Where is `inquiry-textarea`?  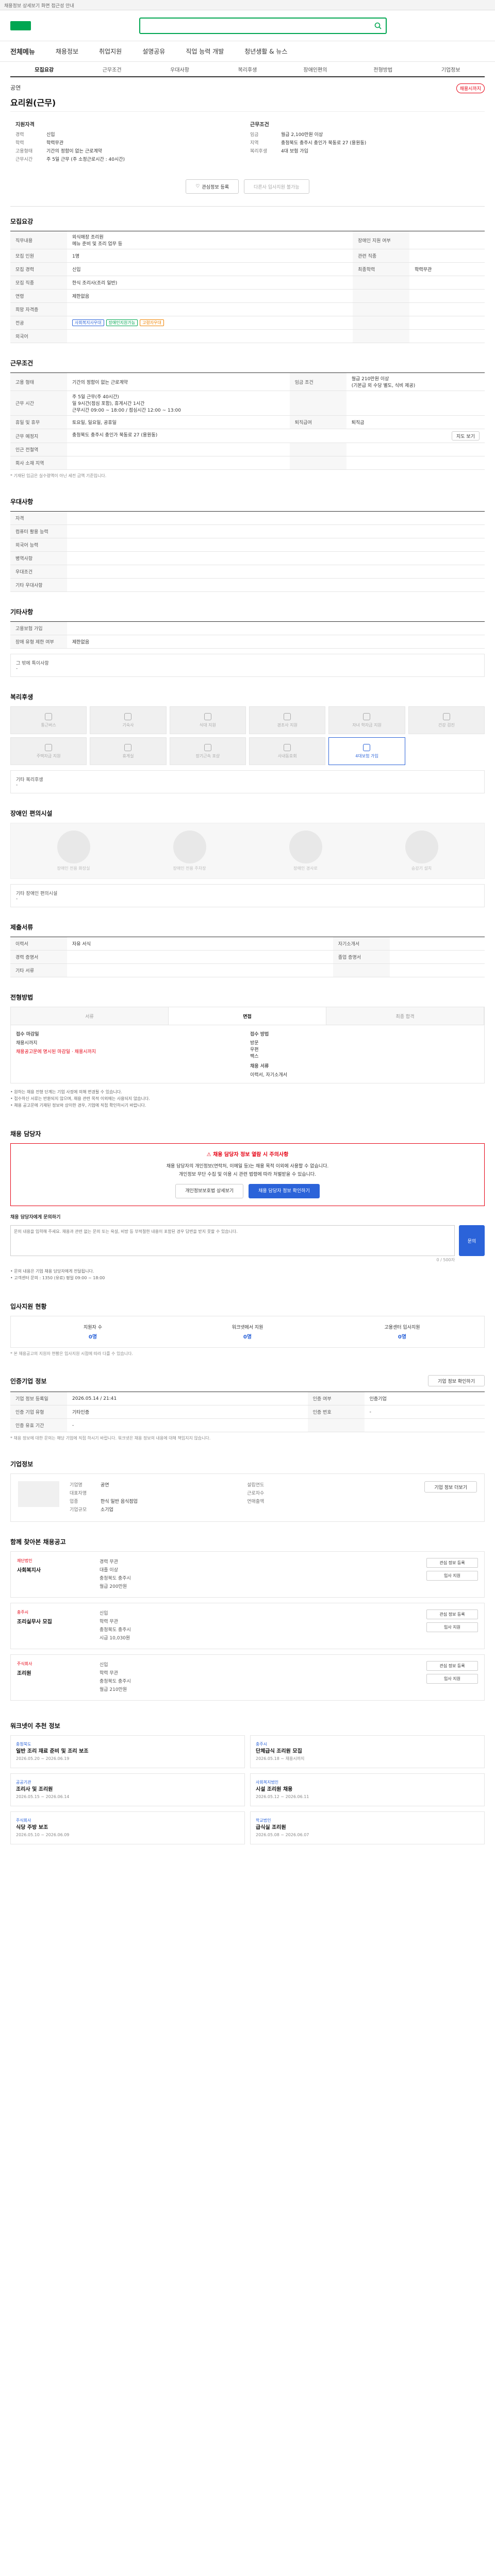
inquiry-textarea is located at coordinates (232, 1240).